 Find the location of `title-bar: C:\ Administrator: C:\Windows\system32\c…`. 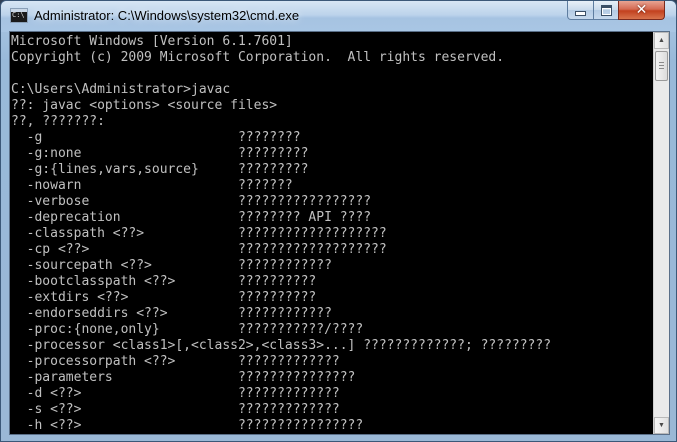

title-bar: C:\ Administrator: C:\Windows\system32\c… is located at coordinates (338, 16).